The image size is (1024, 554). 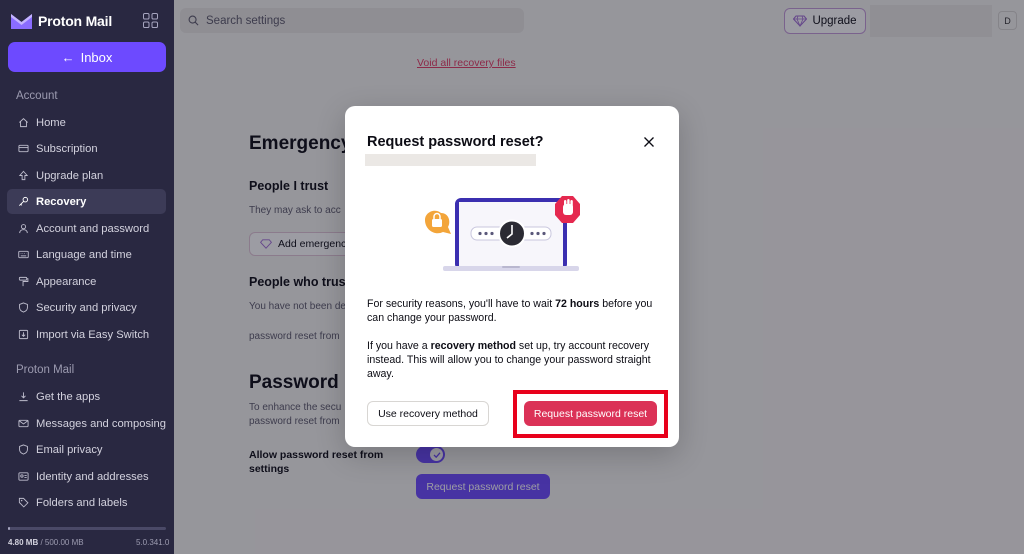 I want to click on sidebar-item-label: Get the apps, so click(x=68, y=396).